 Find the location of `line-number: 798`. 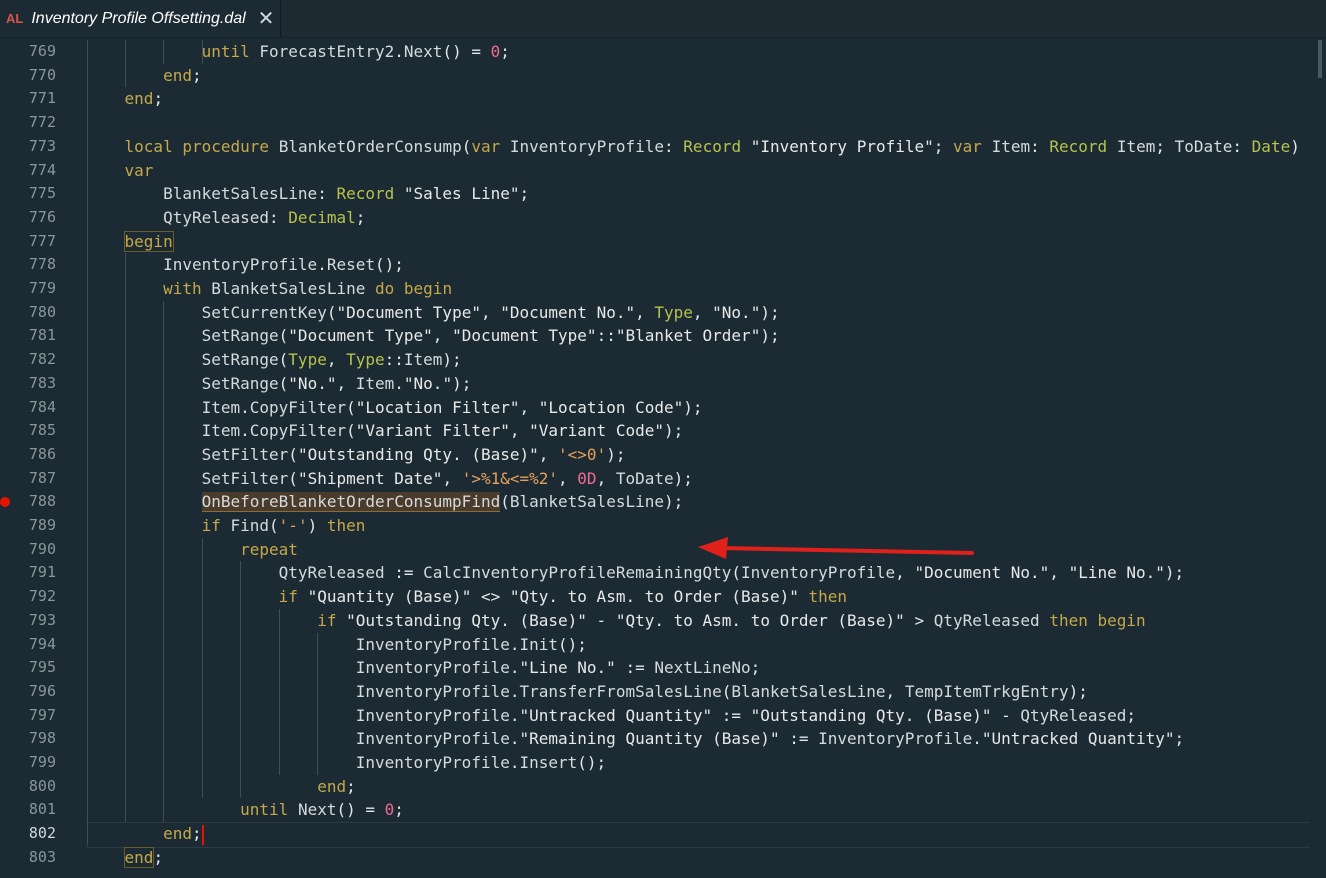

line-number: 798 is located at coordinates (28, 739).